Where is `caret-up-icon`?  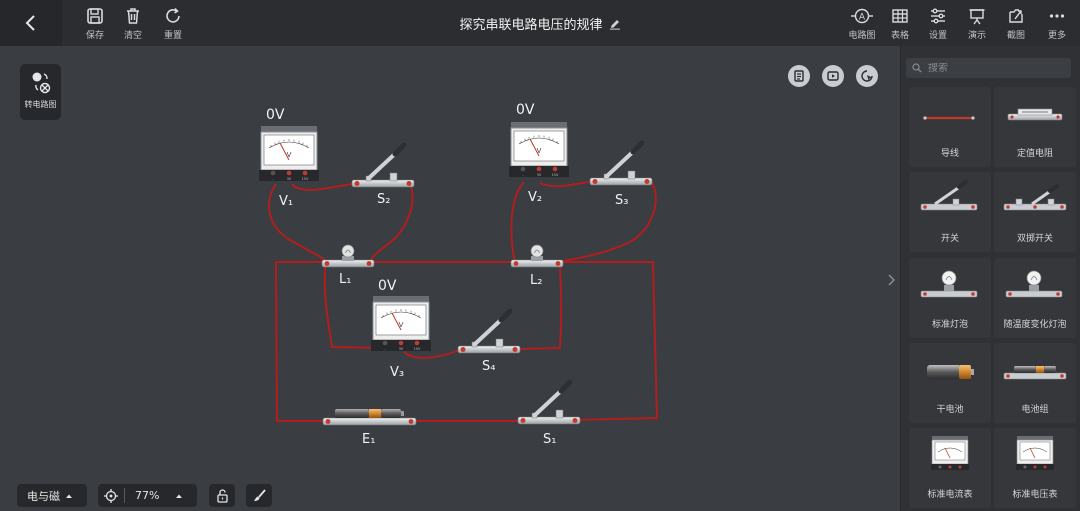 caret-up-icon is located at coordinates (69, 496).